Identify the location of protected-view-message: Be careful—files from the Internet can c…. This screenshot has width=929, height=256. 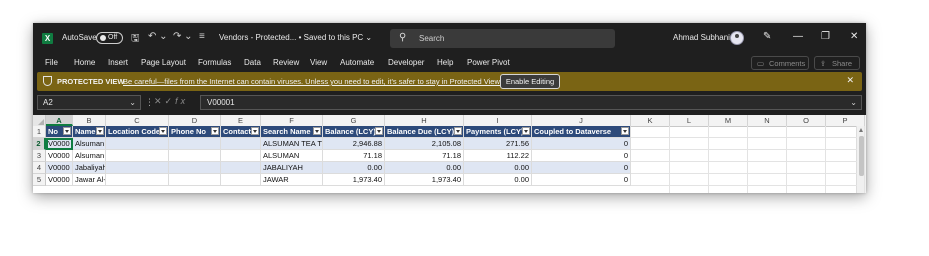
(312, 81).